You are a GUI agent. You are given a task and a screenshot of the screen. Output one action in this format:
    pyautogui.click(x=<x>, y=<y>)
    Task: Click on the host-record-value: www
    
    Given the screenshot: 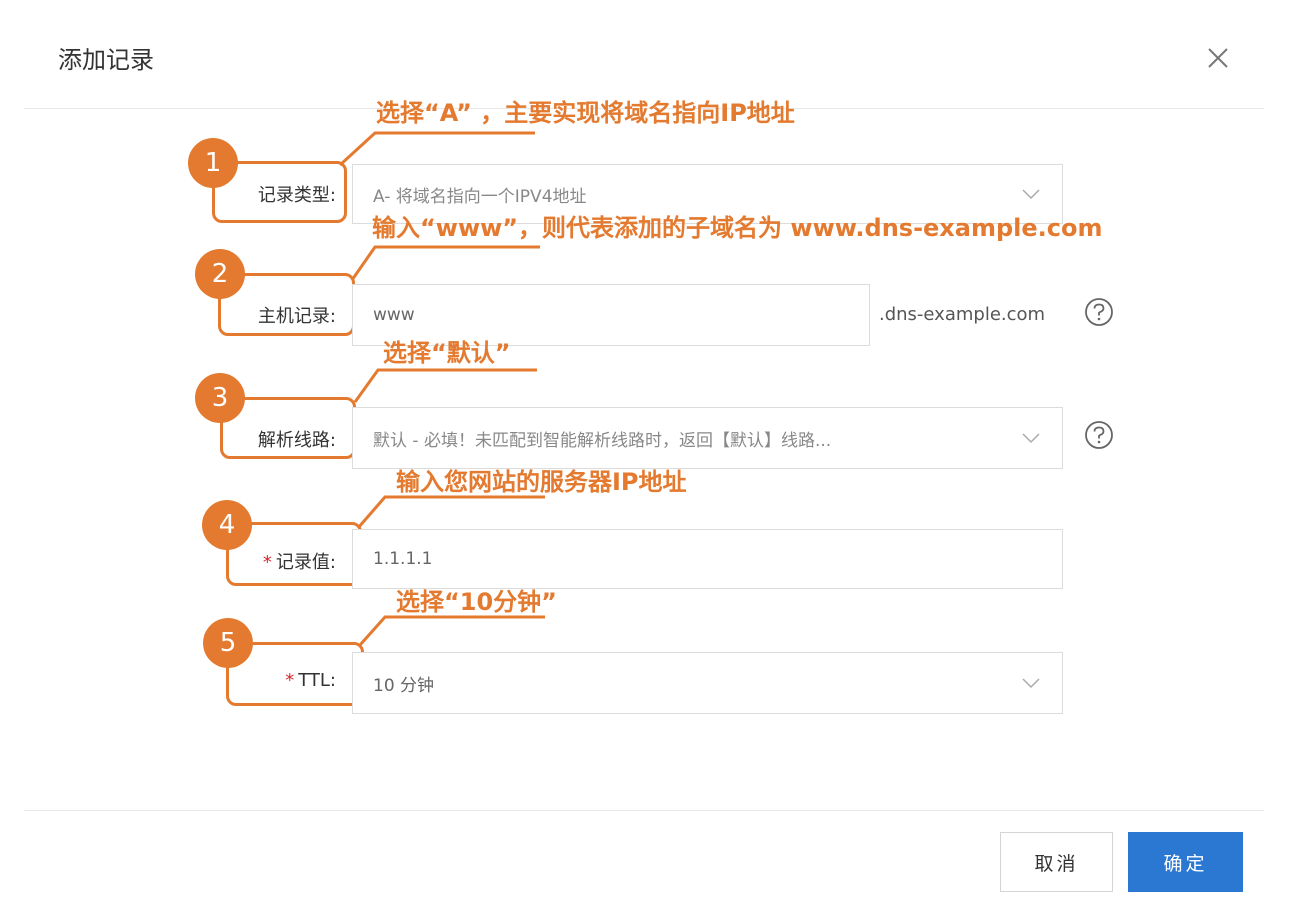 What is the action you would take?
    pyautogui.click(x=394, y=315)
    